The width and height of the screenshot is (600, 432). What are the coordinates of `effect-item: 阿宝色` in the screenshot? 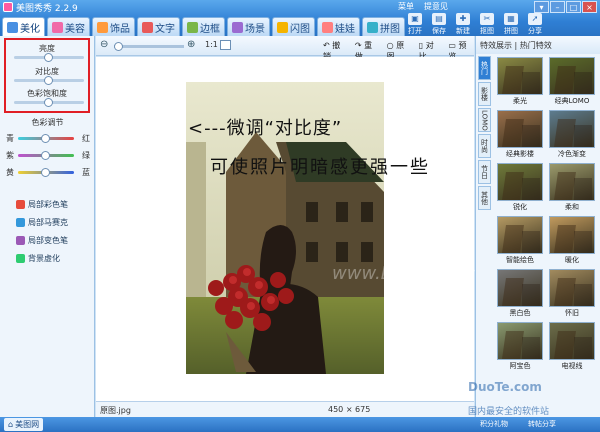 It's located at (520, 347).